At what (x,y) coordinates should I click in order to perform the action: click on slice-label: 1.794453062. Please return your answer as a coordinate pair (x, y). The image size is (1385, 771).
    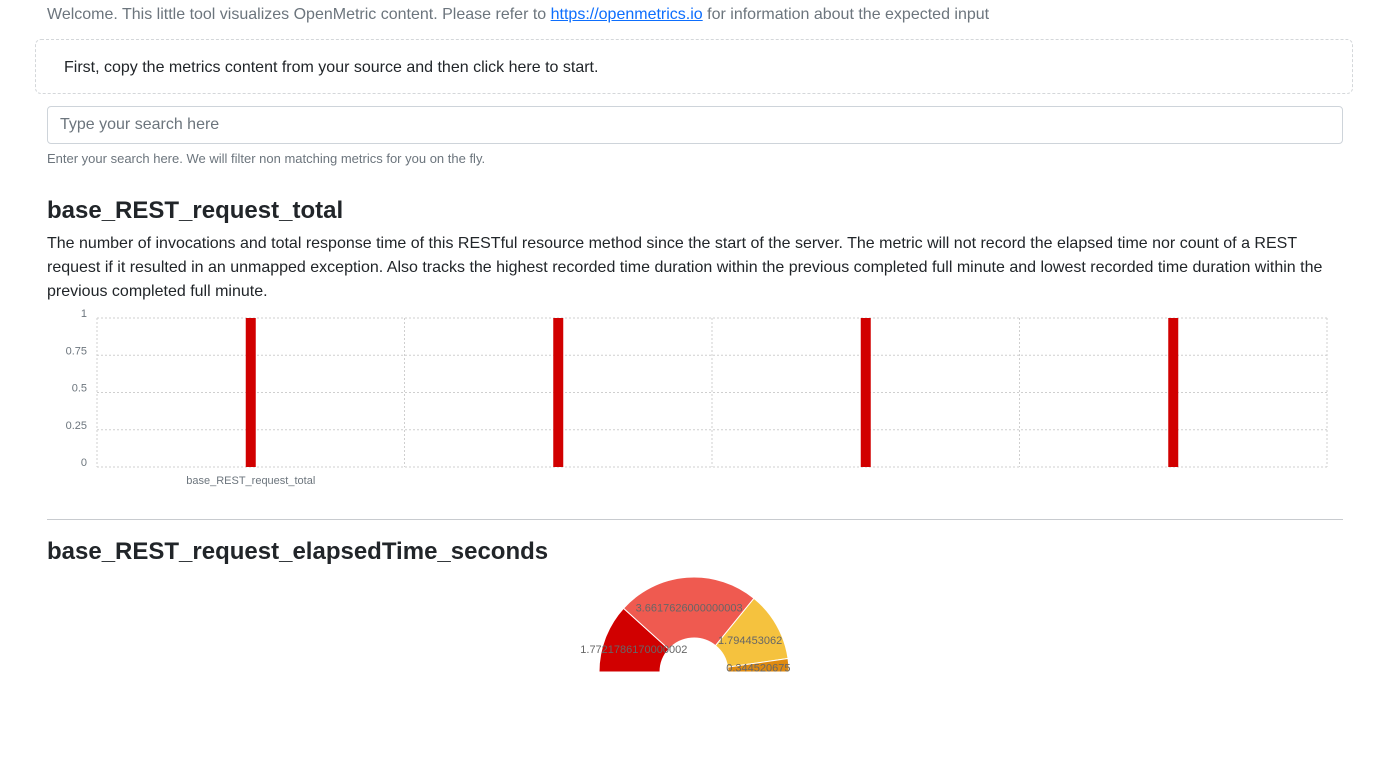
    Looking at the image, I should click on (750, 641).